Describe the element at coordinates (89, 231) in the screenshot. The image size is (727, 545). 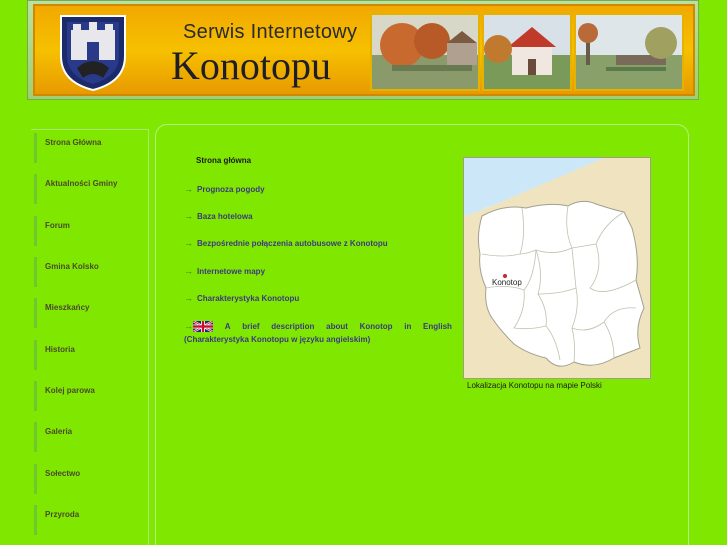
I see `sidebar-item-forum: Forum` at that location.